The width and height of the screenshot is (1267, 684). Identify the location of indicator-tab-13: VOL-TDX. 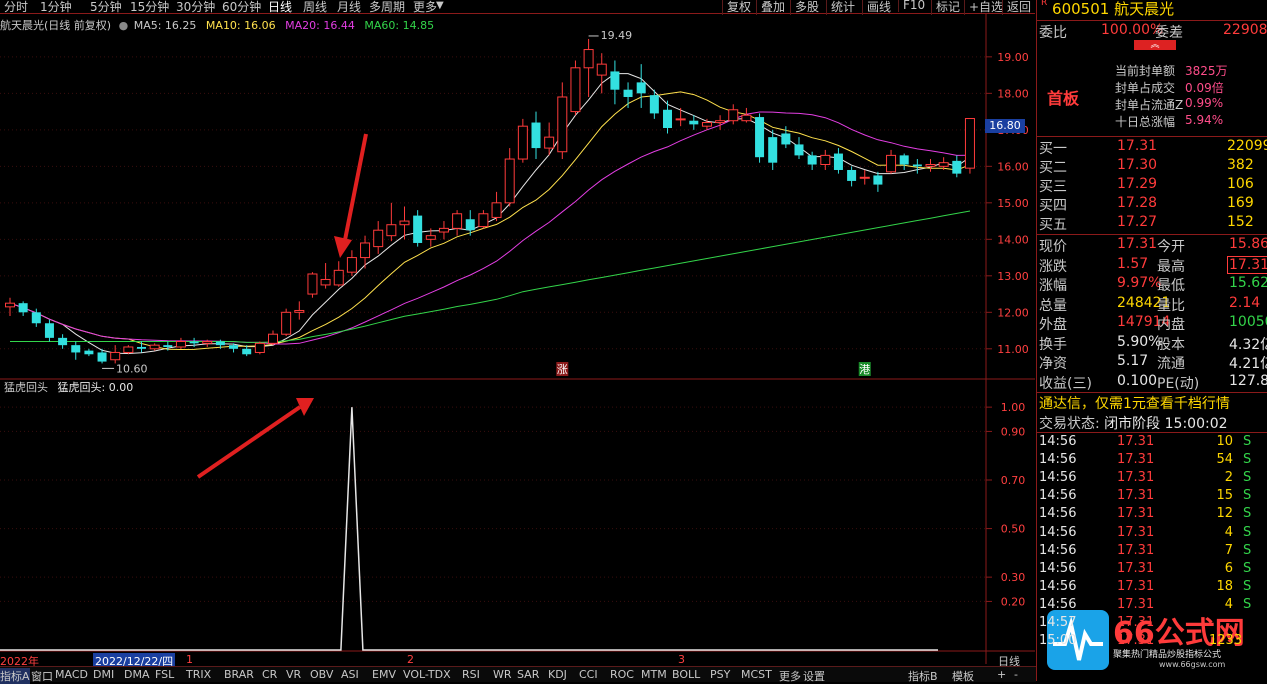
(427, 674).